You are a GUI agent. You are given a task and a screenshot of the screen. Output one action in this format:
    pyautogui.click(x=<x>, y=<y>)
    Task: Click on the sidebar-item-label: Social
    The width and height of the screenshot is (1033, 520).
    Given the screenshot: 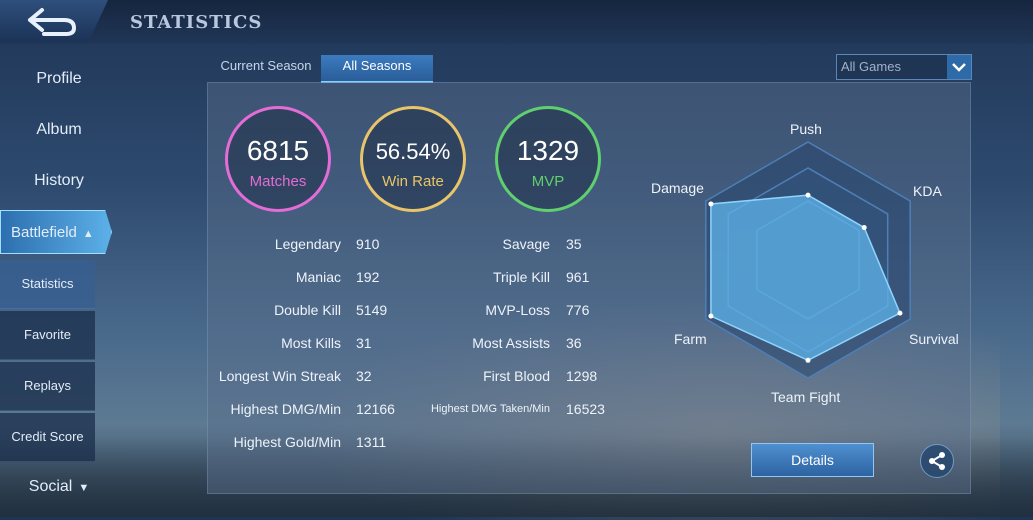 What is the action you would take?
    pyautogui.click(x=50, y=486)
    